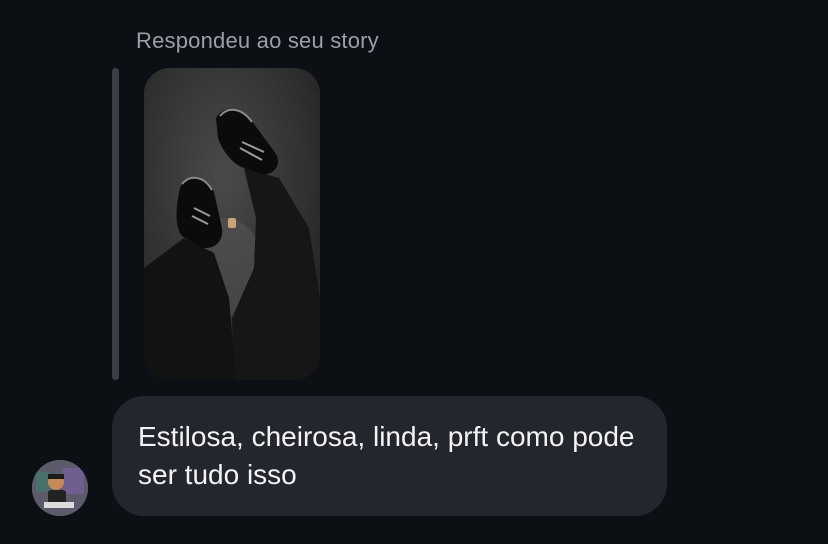  I want to click on story-reply-label: Respondeu ao seu story, so click(257, 40).